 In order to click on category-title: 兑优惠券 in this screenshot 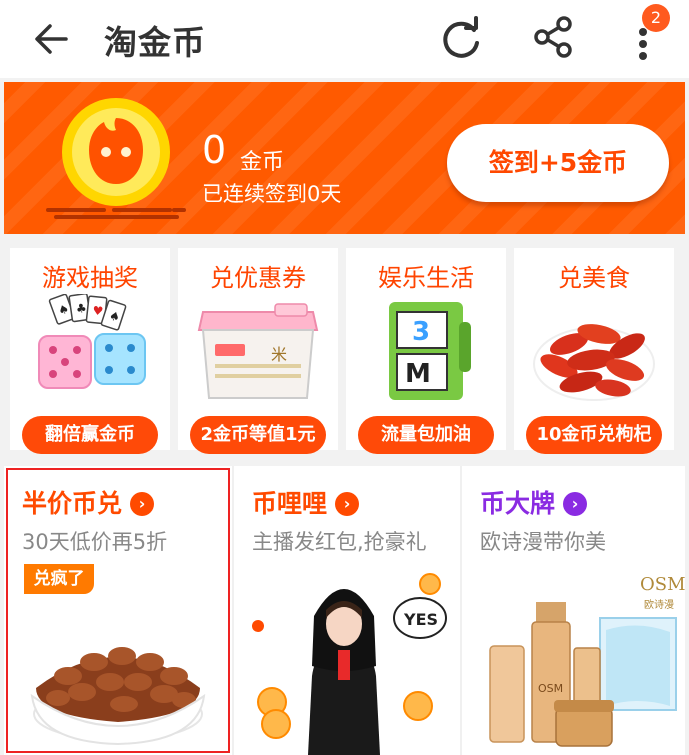, I will do `click(258, 278)`.